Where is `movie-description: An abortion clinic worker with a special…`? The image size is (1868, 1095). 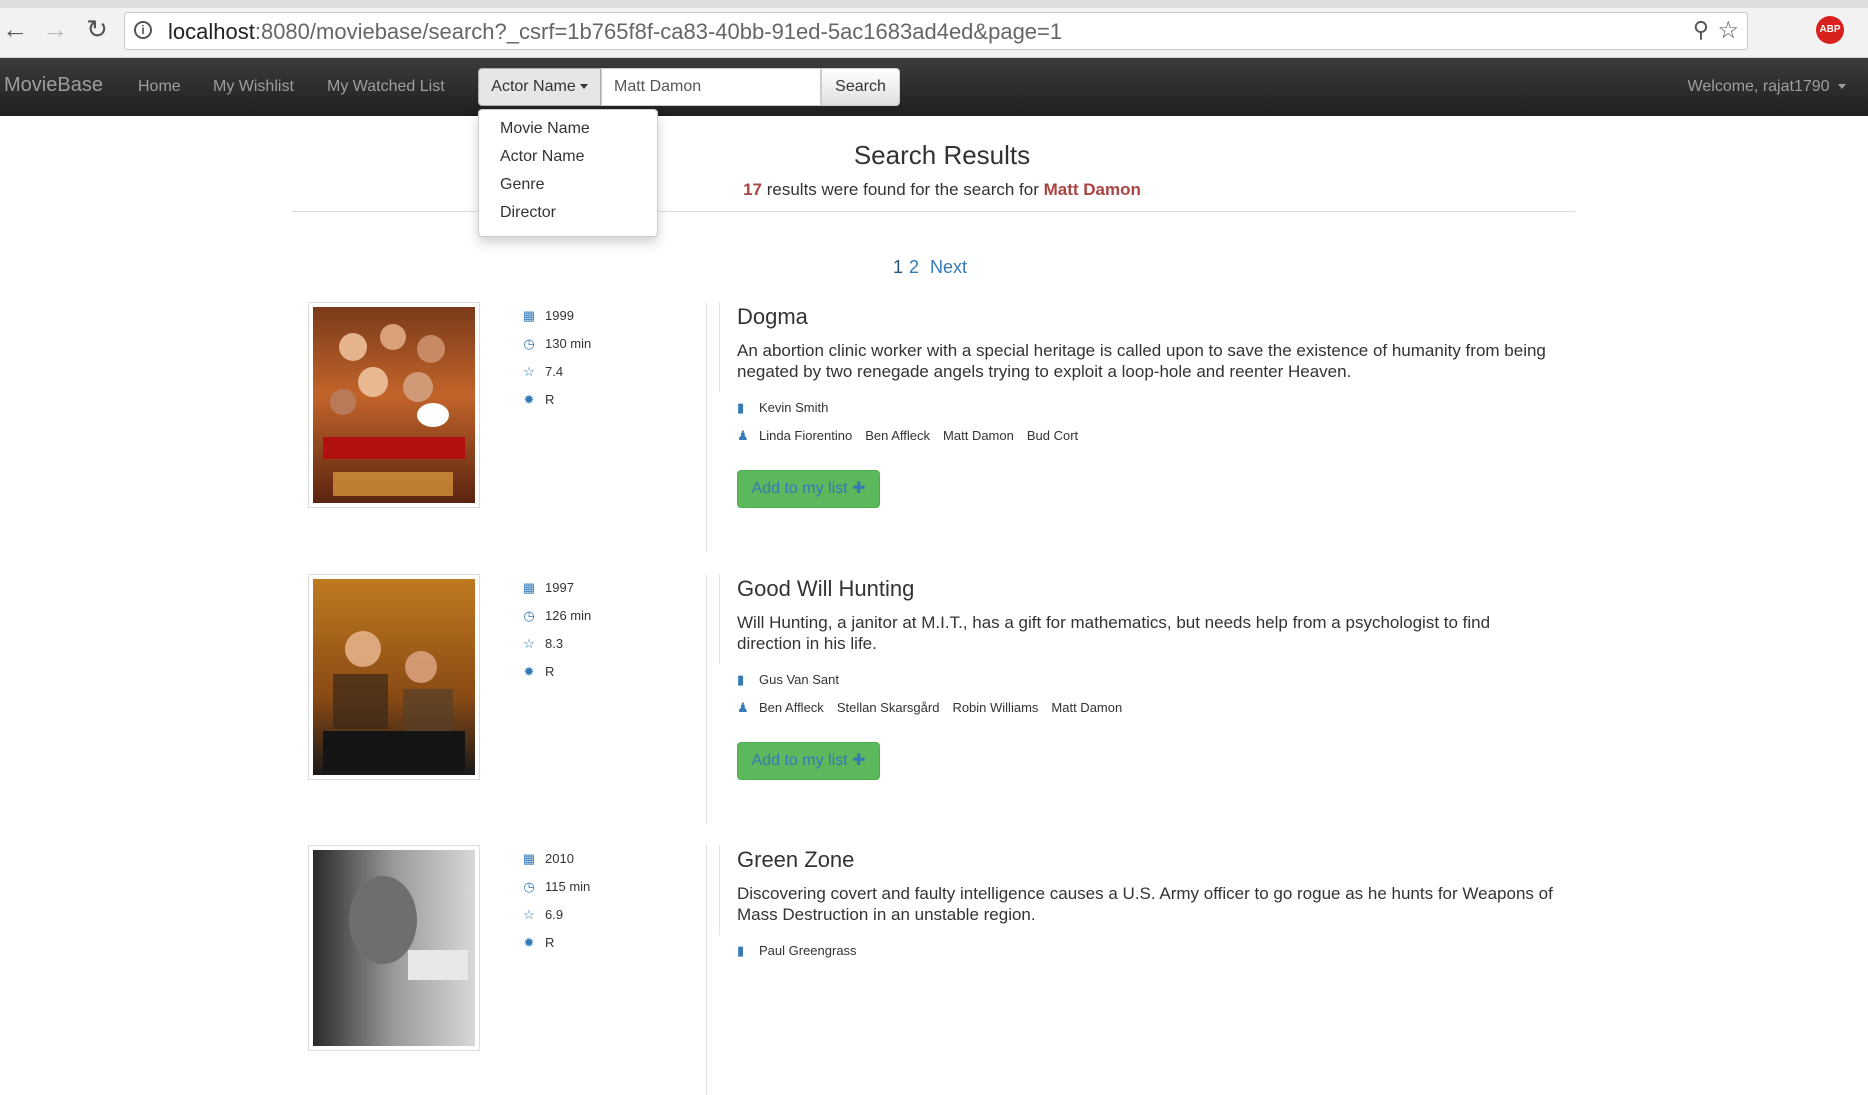
movie-description: An abortion clinic worker with a special… is located at coordinates (1141, 361).